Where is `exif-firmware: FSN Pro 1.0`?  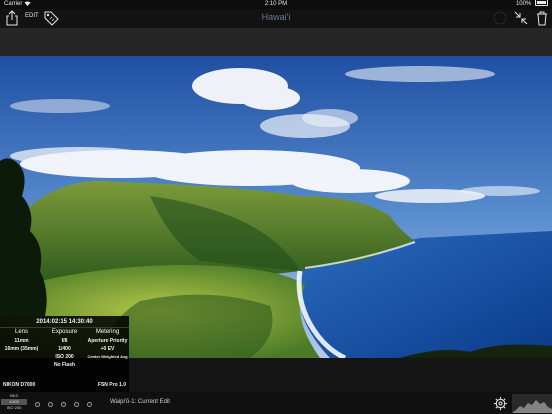
exif-firmware: FSN Pro 1.0 is located at coordinates (111, 385).